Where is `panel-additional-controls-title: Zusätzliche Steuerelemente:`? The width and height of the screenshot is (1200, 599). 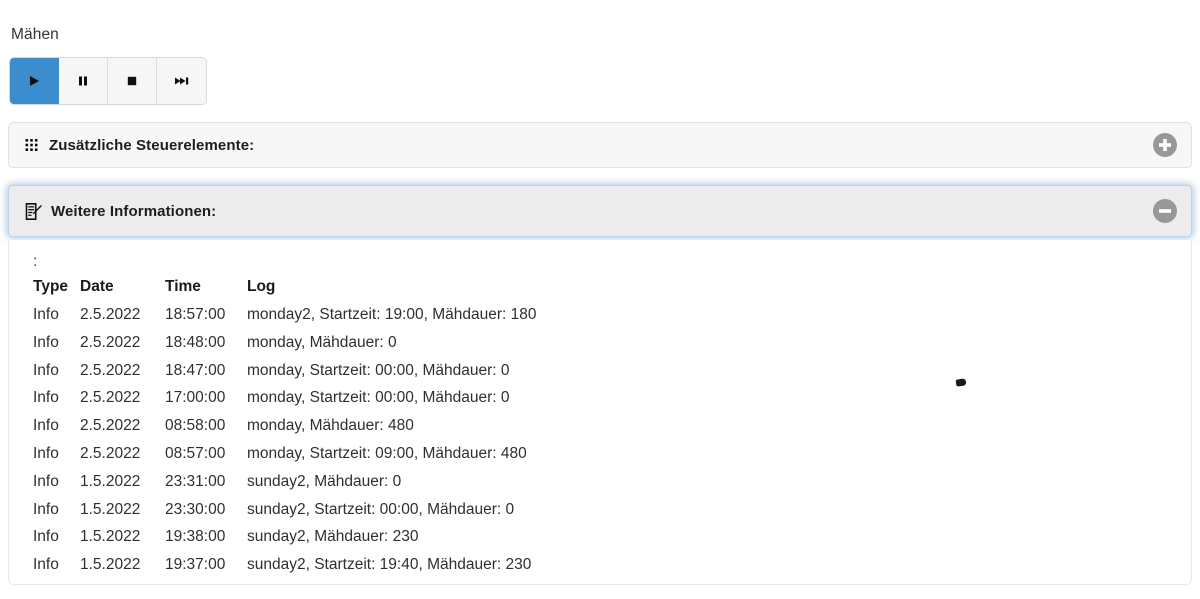 panel-additional-controls-title: Zusätzliche Steuerelemente: is located at coordinates (152, 145).